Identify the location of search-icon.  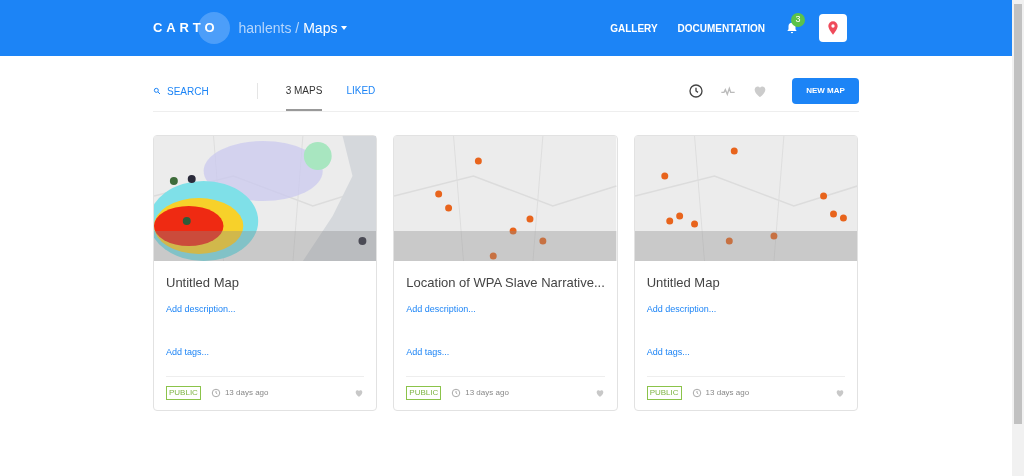
(157, 91).